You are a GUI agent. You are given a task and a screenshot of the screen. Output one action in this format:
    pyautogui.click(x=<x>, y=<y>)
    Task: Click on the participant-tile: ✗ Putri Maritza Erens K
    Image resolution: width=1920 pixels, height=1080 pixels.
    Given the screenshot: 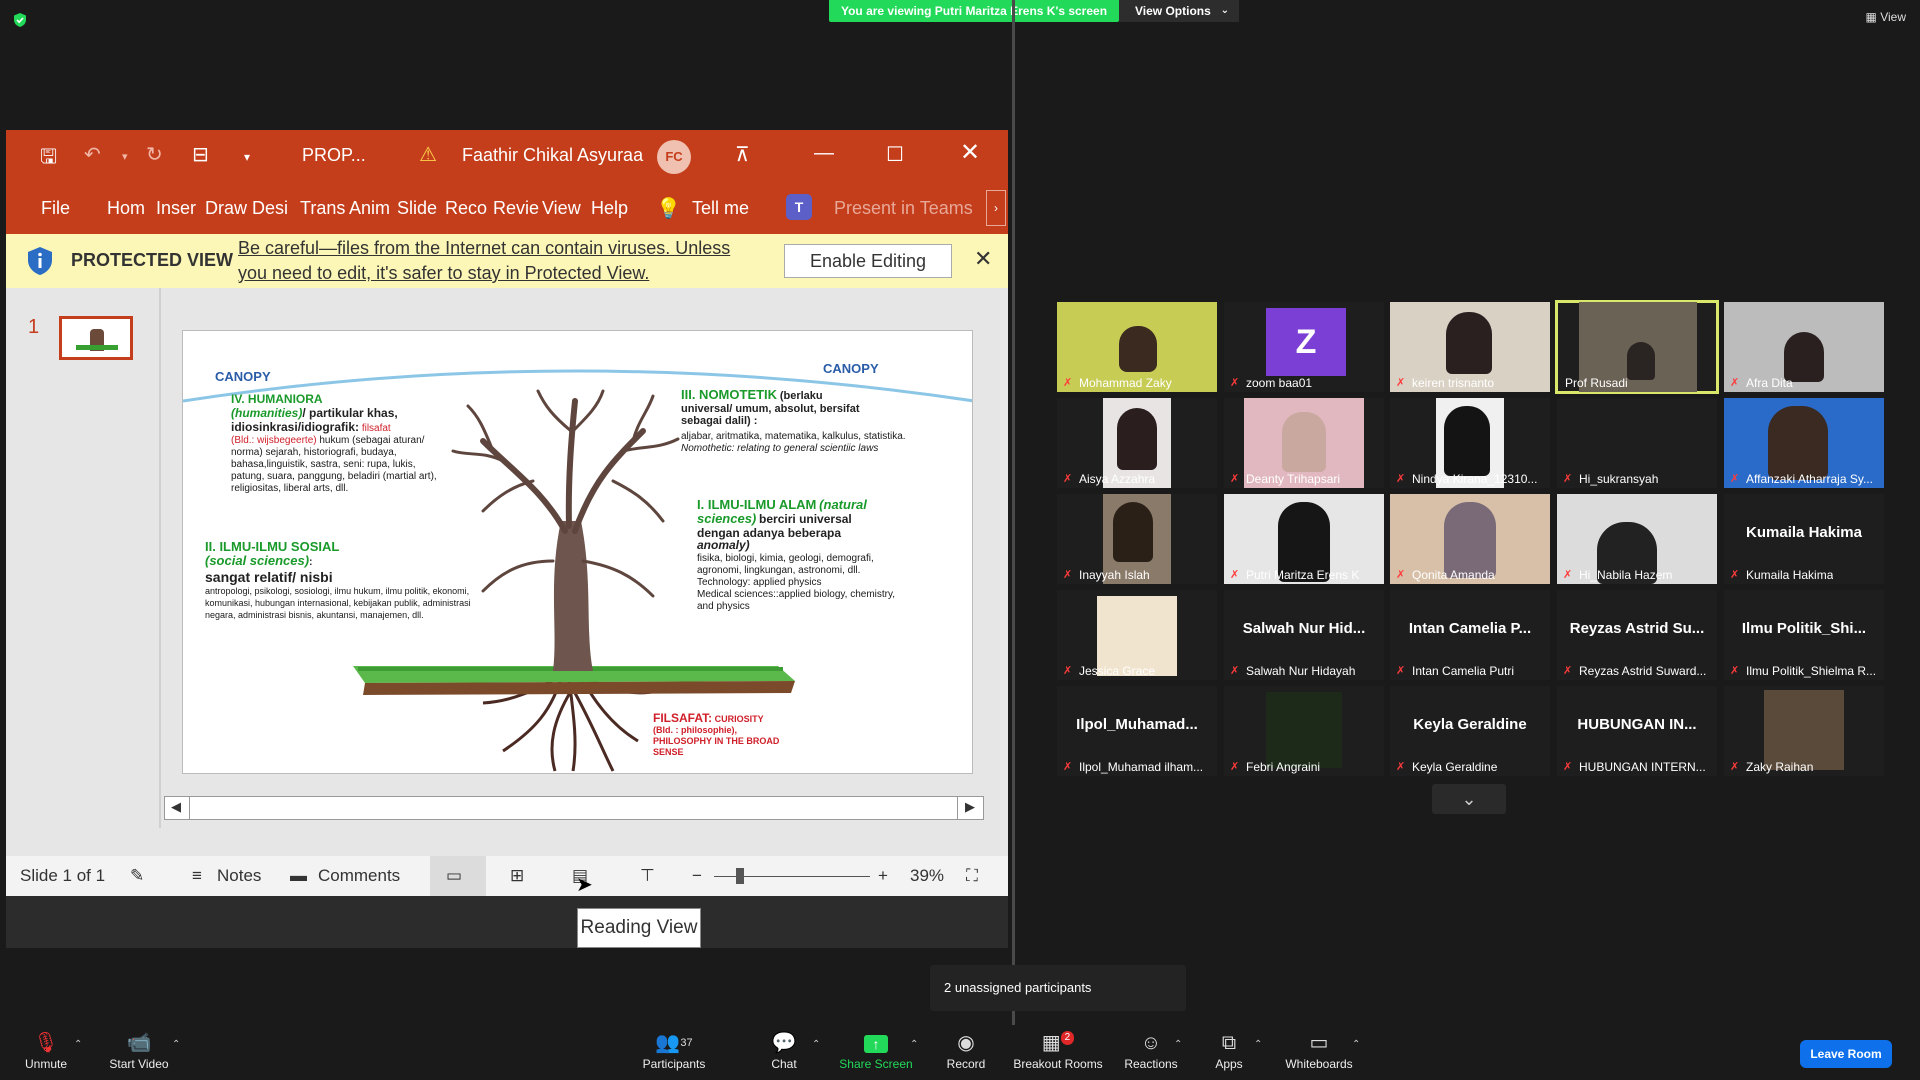 What is the action you would take?
    pyautogui.click(x=1304, y=539)
    